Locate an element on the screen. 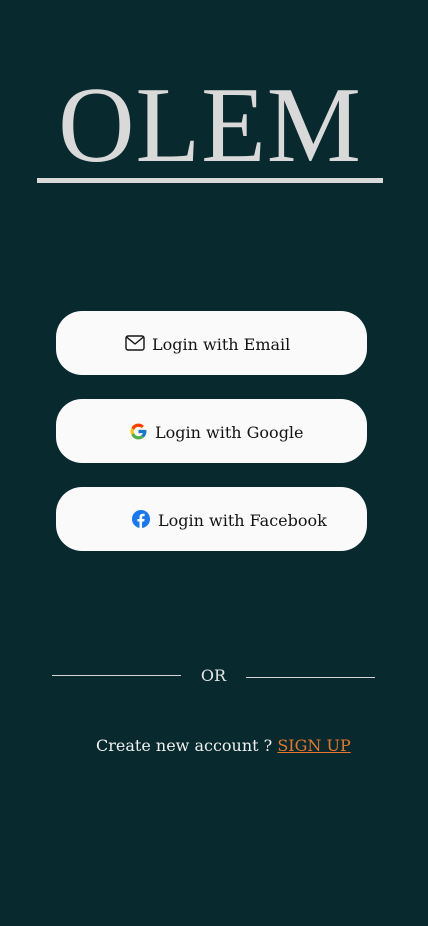  divider-line-left is located at coordinates (116, 675).